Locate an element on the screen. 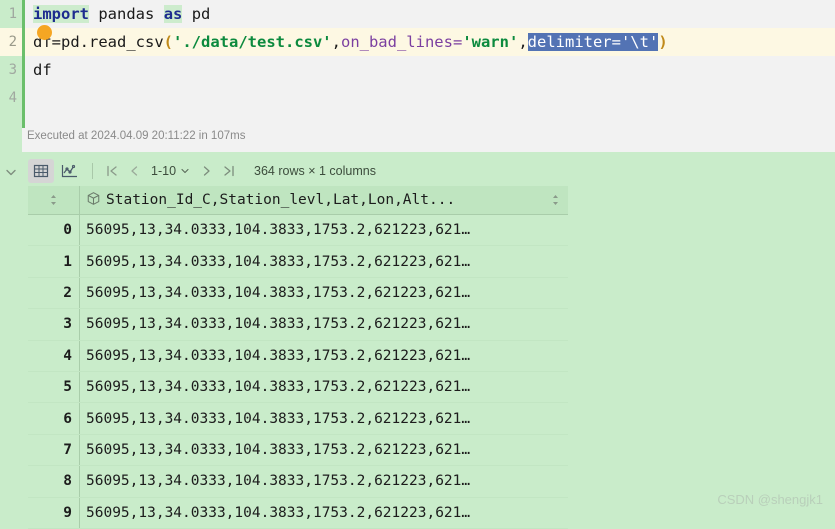  page-range-label: 1-10 is located at coordinates (164, 171).